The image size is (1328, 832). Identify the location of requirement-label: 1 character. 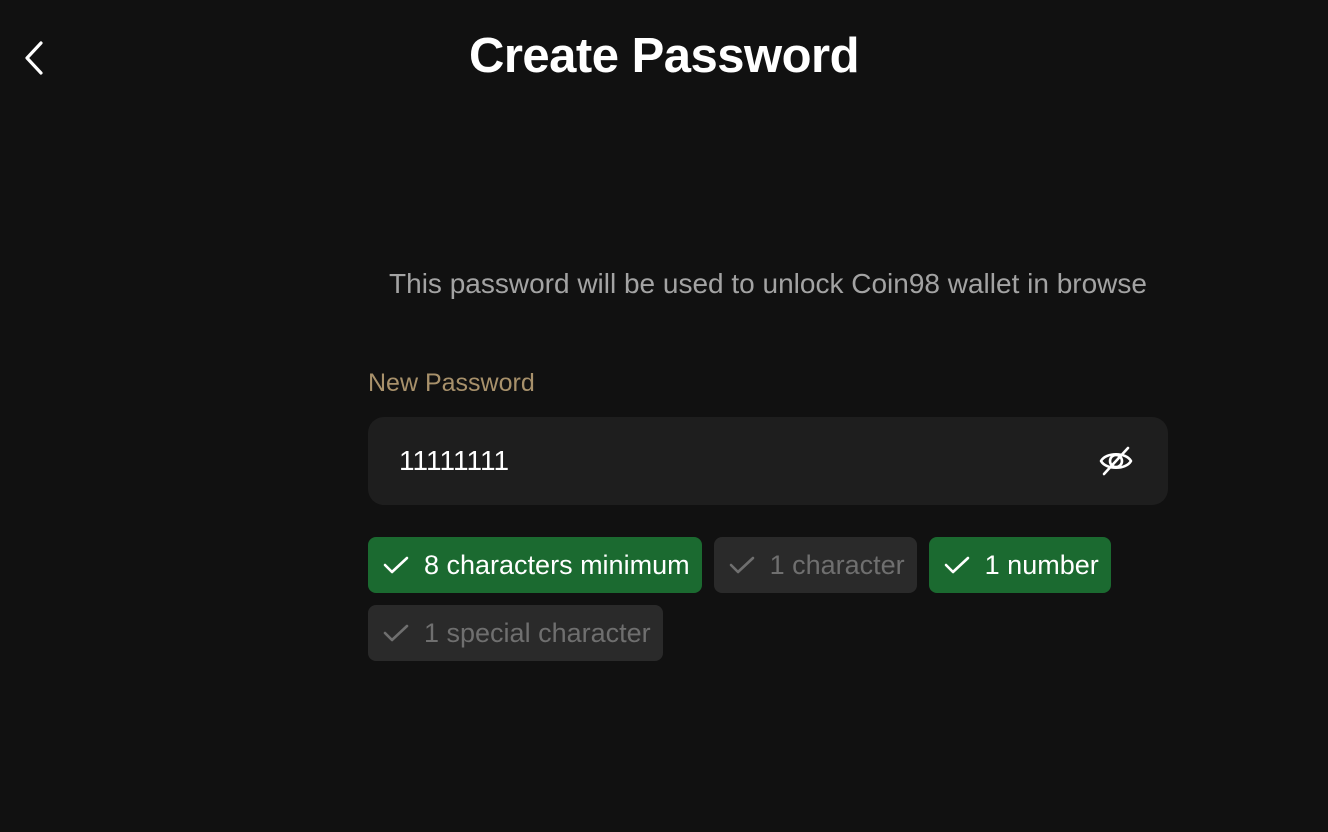
(837, 564).